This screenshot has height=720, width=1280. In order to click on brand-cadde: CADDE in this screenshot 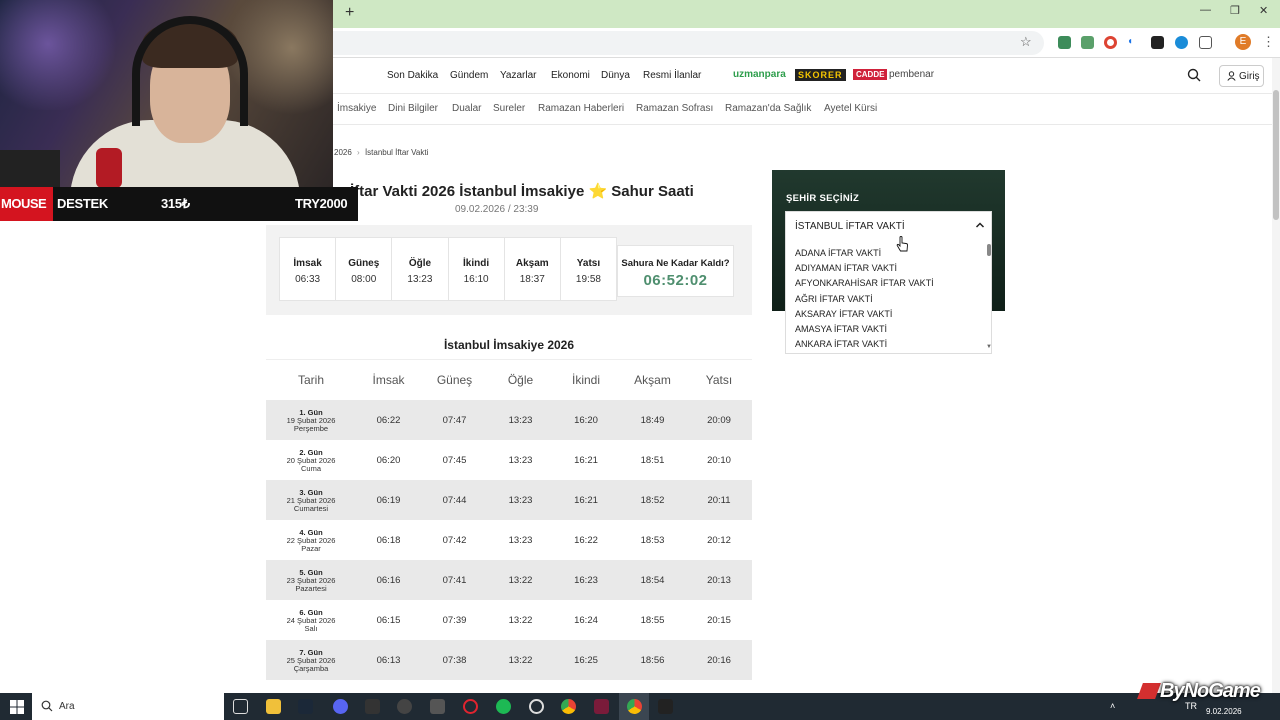, I will do `click(870, 74)`.